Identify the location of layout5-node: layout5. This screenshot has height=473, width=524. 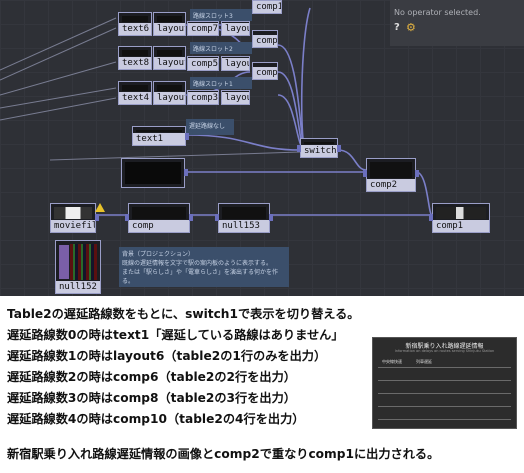
(169, 93).